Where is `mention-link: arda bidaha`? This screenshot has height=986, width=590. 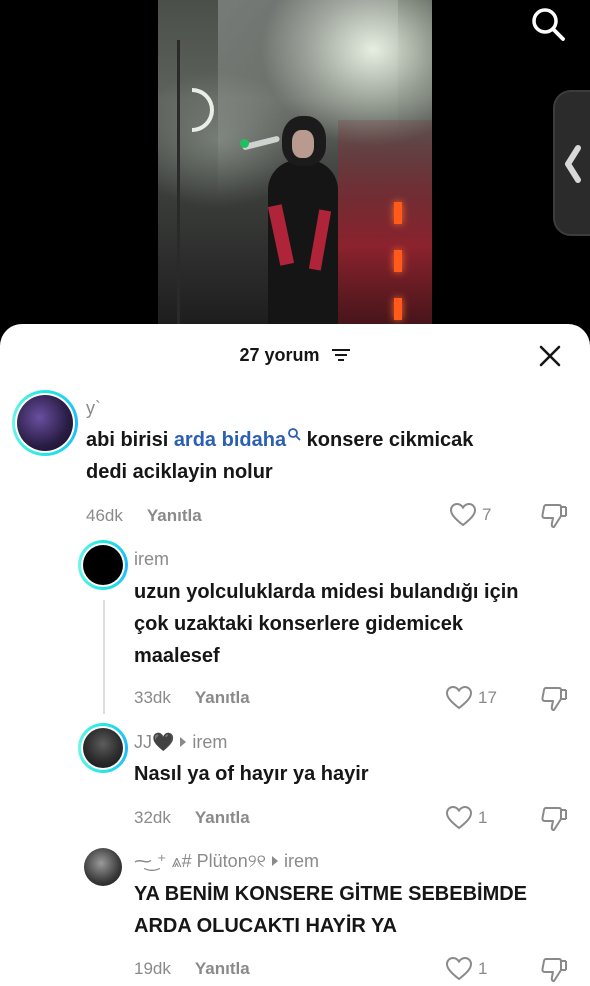
mention-link: arda bidaha is located at coordinates (237, 439).